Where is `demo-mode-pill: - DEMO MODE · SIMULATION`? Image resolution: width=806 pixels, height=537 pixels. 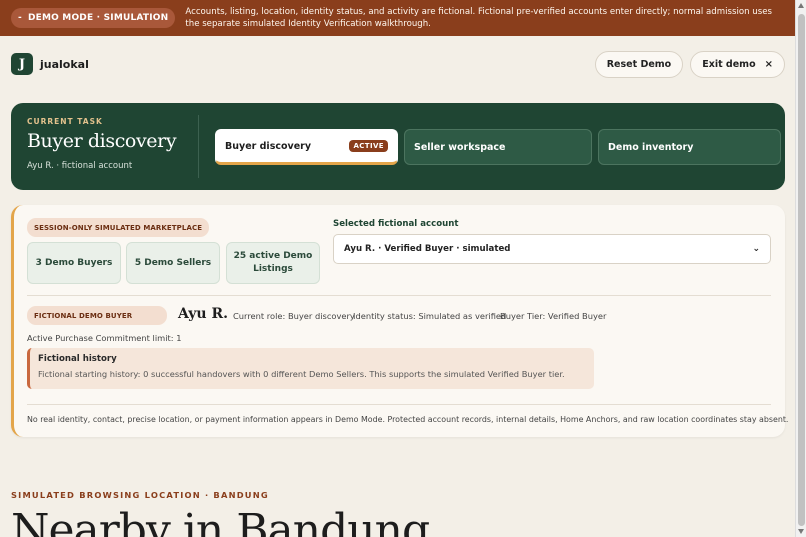
demo-mode-pill: - DEMO MODE · SIMULATION is located at coordinates (93, 18).